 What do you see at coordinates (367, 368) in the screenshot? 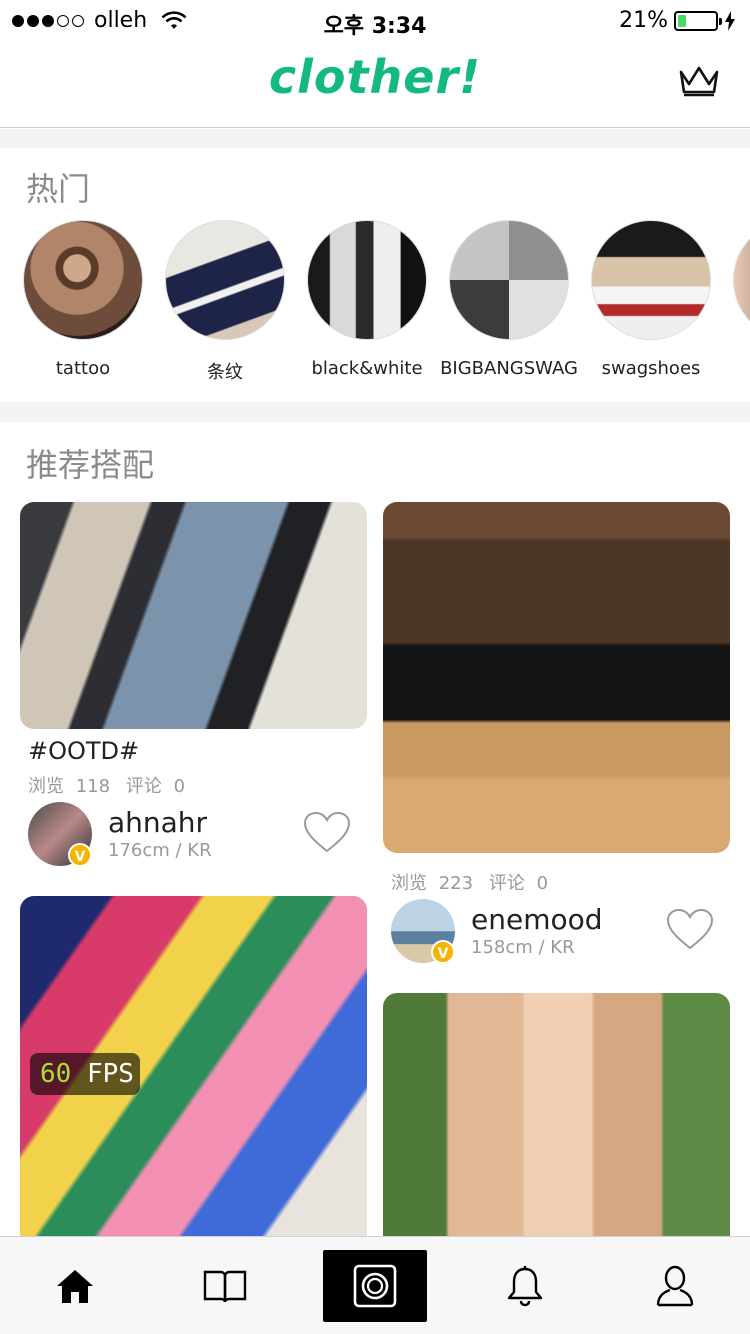
I see `trend-label: black&white` at bounding box center [367, 368].